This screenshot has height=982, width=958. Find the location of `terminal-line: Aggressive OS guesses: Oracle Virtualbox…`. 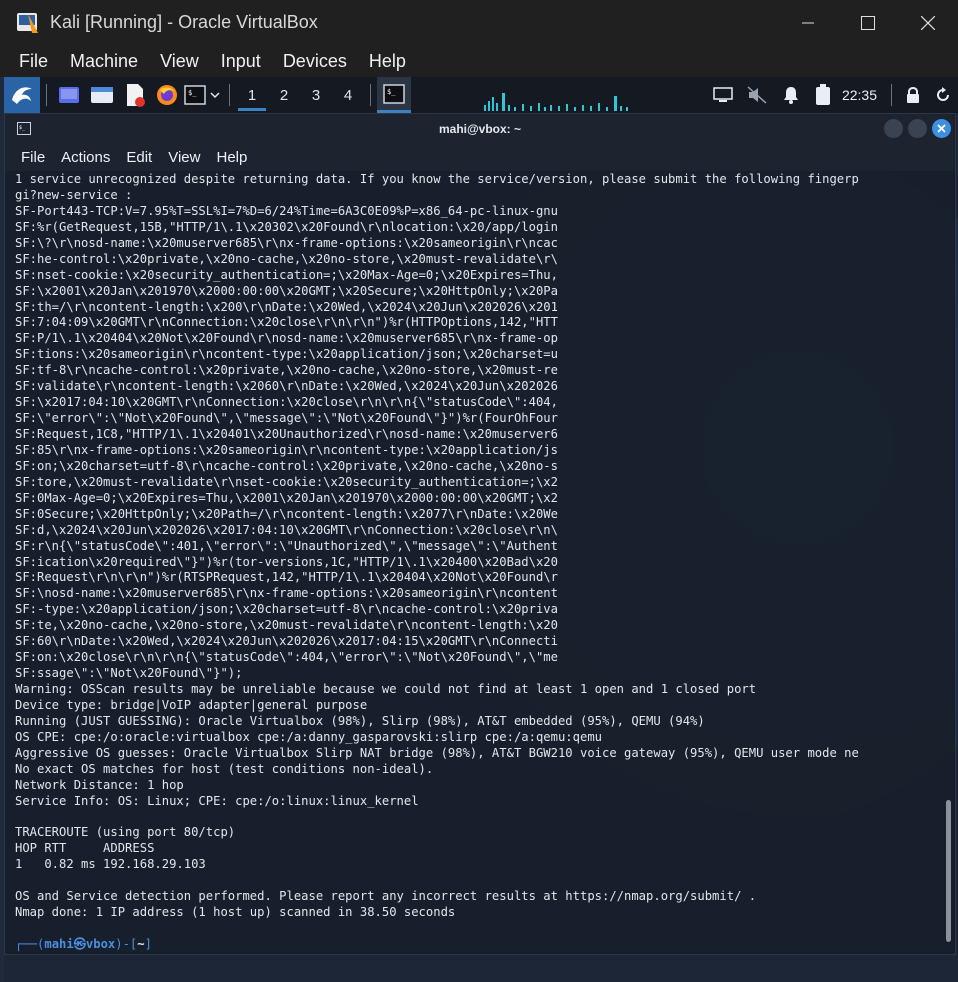

terminal-line: Aggressive OS guesses: Oracle Virtualbox… is located at coordinates (437, 752).